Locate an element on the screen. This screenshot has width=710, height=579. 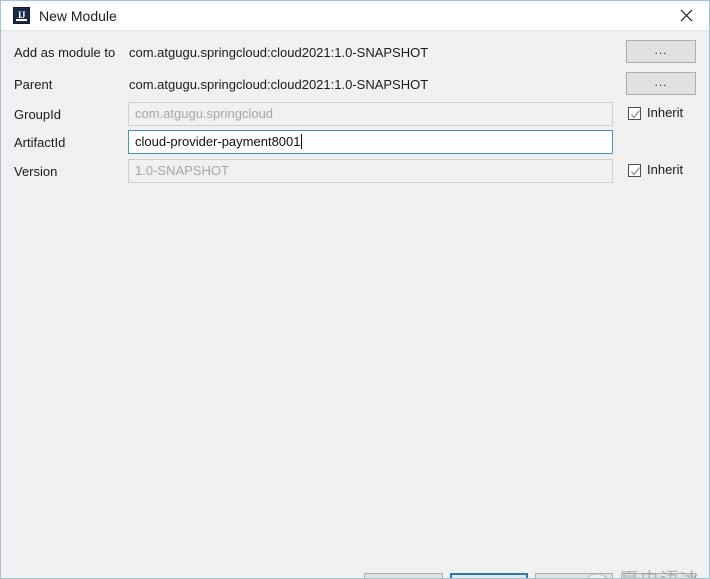
group-id-label: GroupId is located at coordinates (37, 114).